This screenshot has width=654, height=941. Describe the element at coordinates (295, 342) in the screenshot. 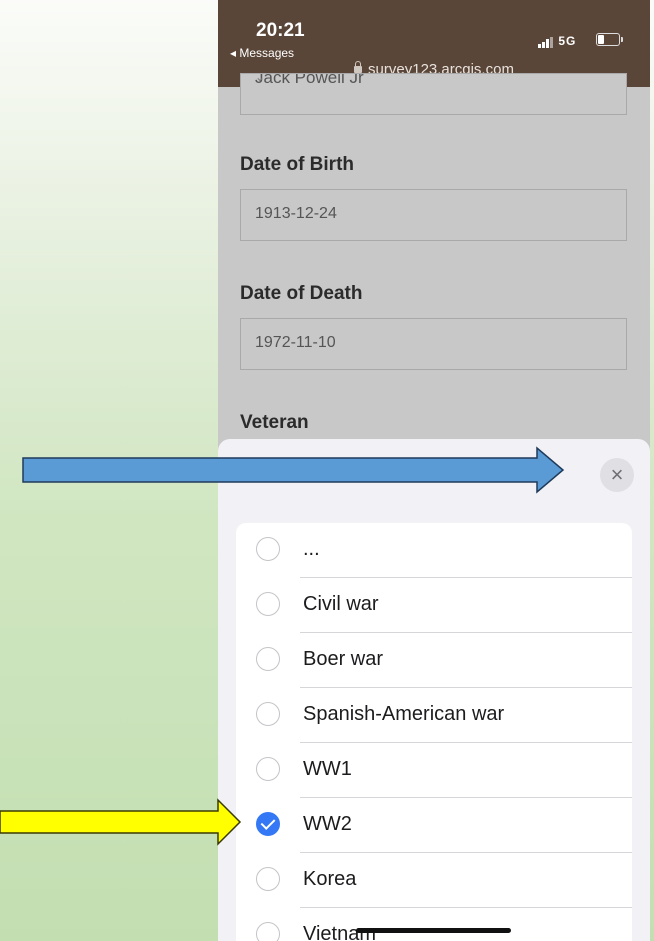

I see `date-of-death-value: 1972-11-10` at that location.